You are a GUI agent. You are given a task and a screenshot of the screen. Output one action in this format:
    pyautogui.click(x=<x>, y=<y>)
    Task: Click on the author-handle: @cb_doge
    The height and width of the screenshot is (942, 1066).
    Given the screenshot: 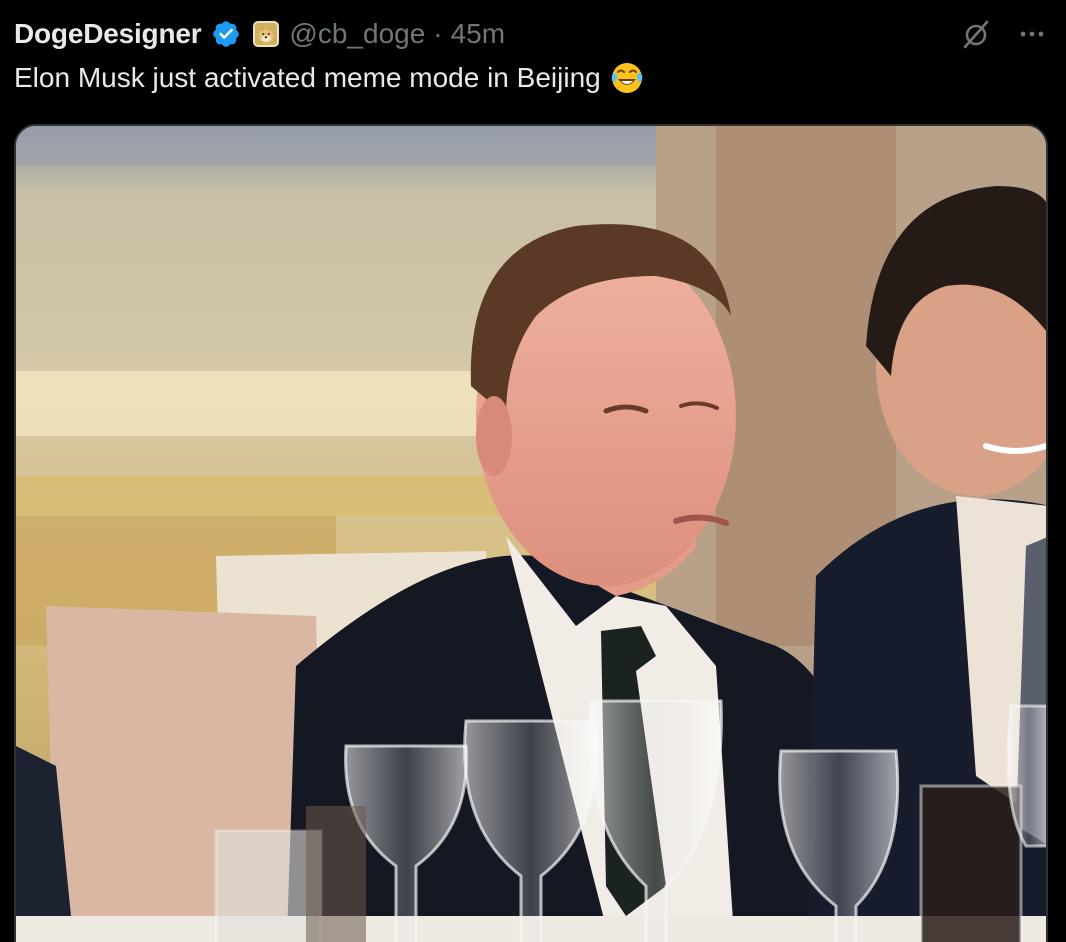 What is the action you would take?
    pyautogui.click(x=357, y=34)
    